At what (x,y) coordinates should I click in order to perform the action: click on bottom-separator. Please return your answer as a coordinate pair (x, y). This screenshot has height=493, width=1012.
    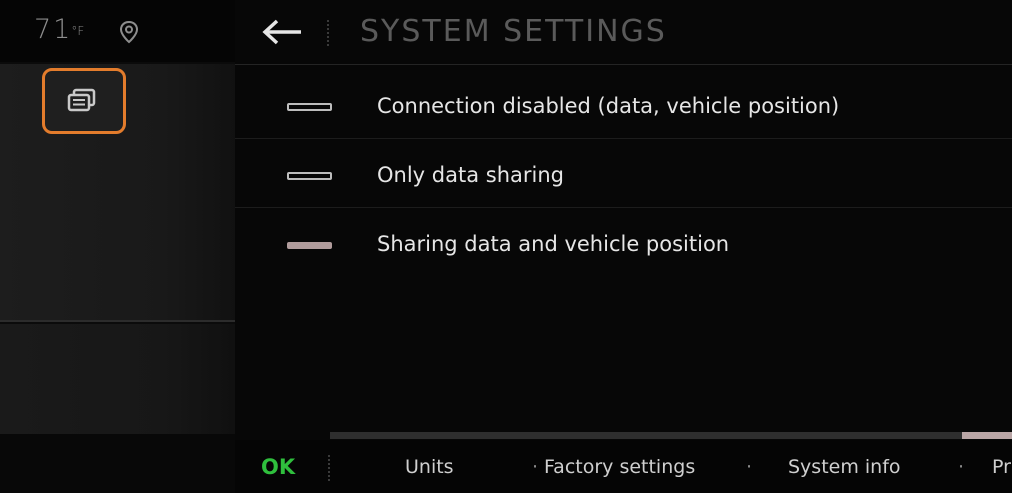
    Looking at the image, I should click on (329, 468).